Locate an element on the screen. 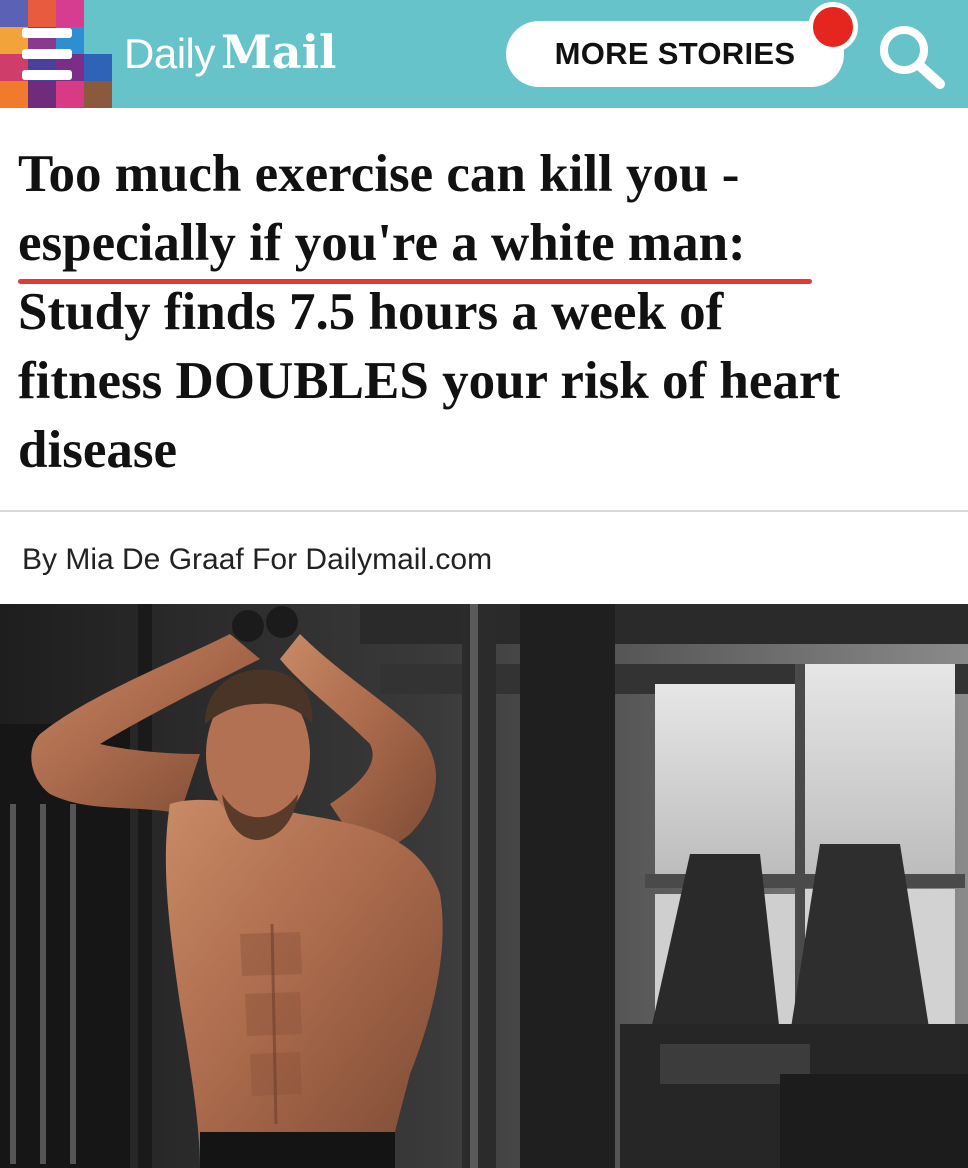  headline-line: fitness DOUBLES your risk of heart is located at coordinates (429, 381).